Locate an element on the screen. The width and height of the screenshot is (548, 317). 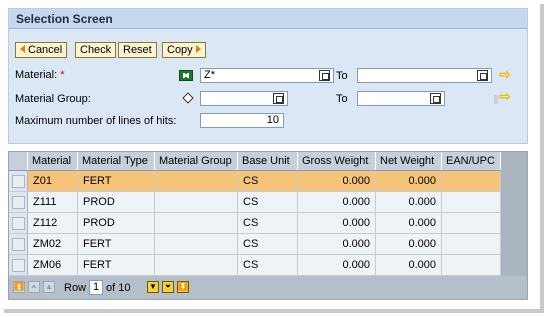
material-group-label: Material Group: is located at coordinates (53, 99).